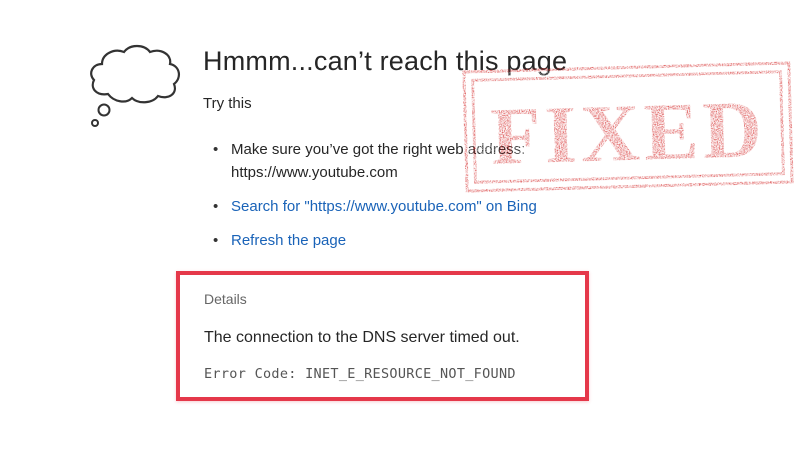  What do you see at coordinates (225, 299) in the screenshot?
I see `details-toggle: Details` at bounding box center [225, 299].